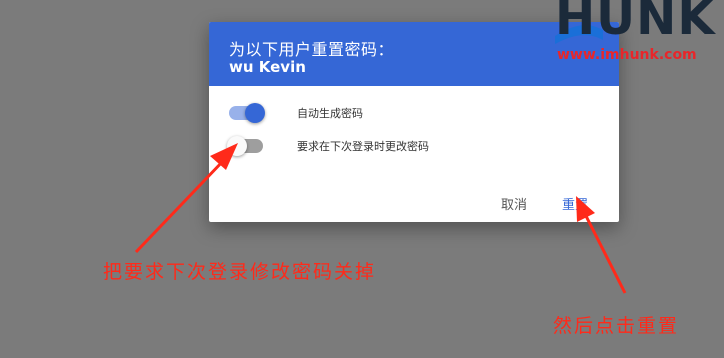 This screenshot has height=358, width=724. I want to click on cancel-button: 取消, so click(514, 203).